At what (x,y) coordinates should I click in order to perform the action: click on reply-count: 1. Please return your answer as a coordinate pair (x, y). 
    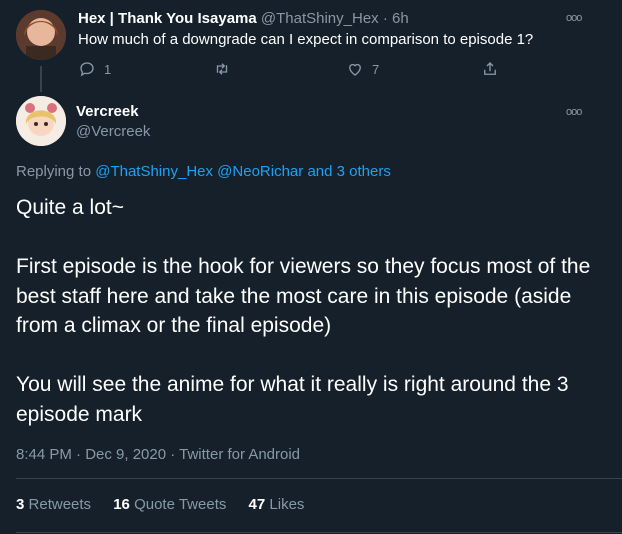
    Looking at the image, I should click on (108, 69).